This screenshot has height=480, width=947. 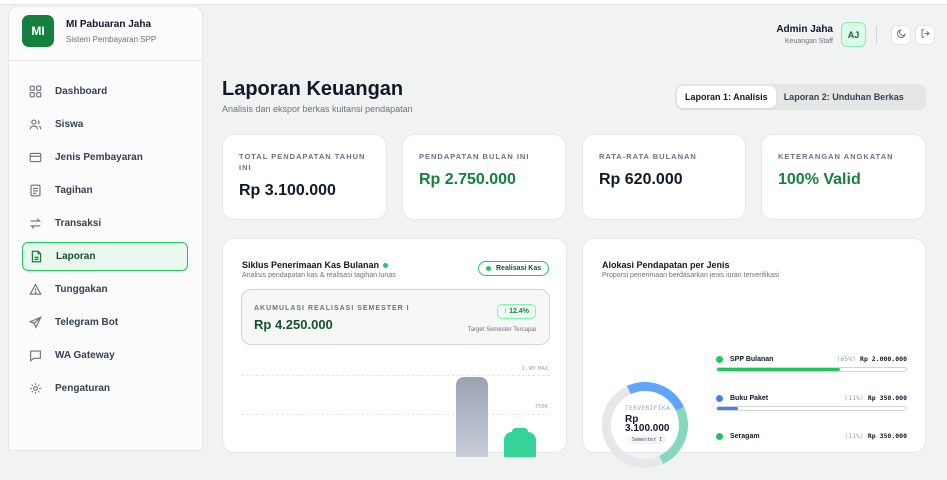 What do you see at coordinates (38, 31) in the screenshot?
I see `brand-logo: MI` at bounding box center [38, 31].